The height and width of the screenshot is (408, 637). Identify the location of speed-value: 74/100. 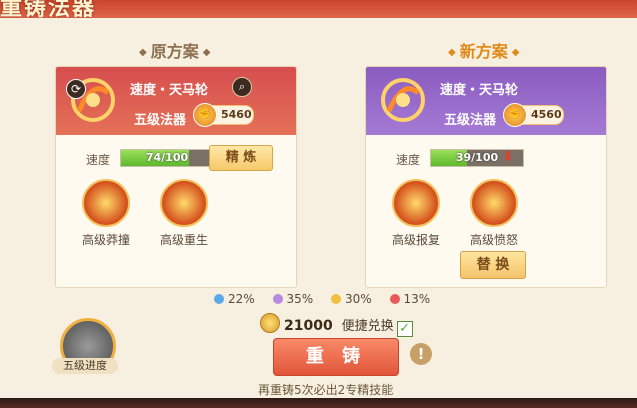
(167, 157).